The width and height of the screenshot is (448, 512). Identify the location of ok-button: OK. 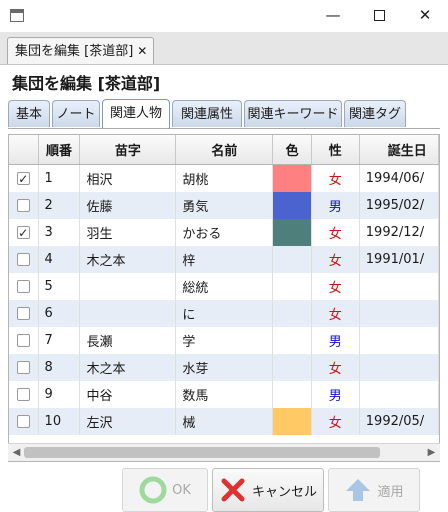
(165, 490).